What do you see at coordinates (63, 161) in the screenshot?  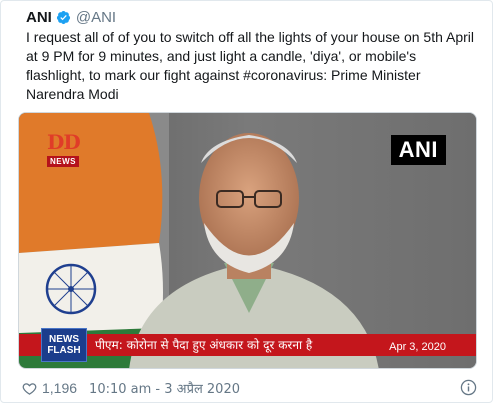 I see `dd-logo-sub: NEWS` at bounding box center [63, 161].